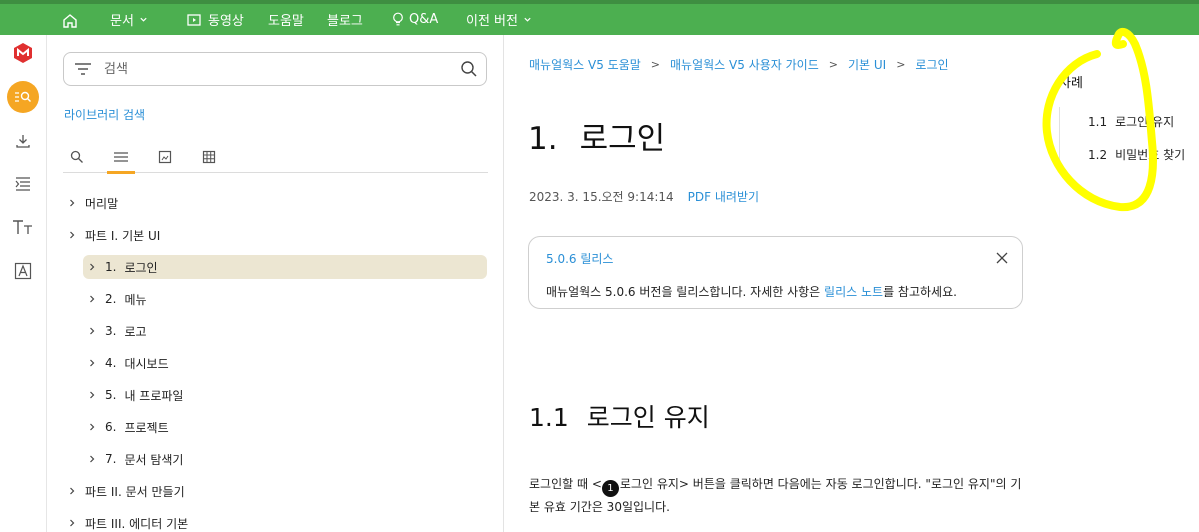  I want to click on library-search-link: 라이브러리 검색, so click(104, 114).